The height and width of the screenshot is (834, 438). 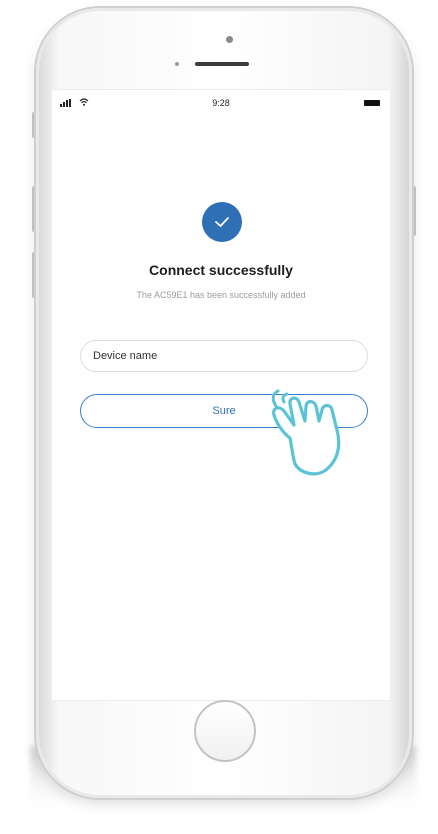 I want to click on proximity-sensor, so click(x=177, y=64).